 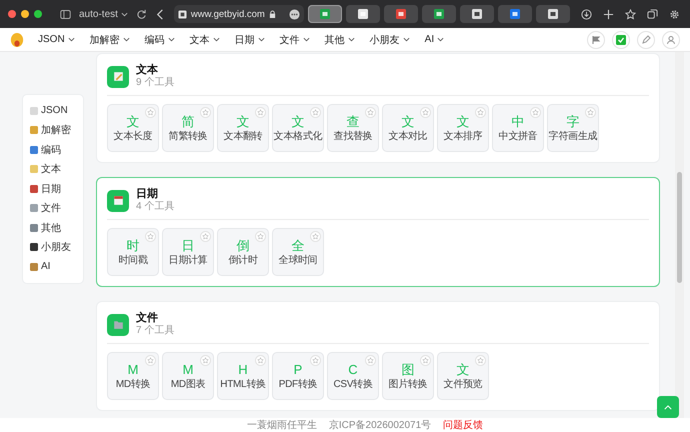 I want to click on edit-button, so click(x=646, y=39).